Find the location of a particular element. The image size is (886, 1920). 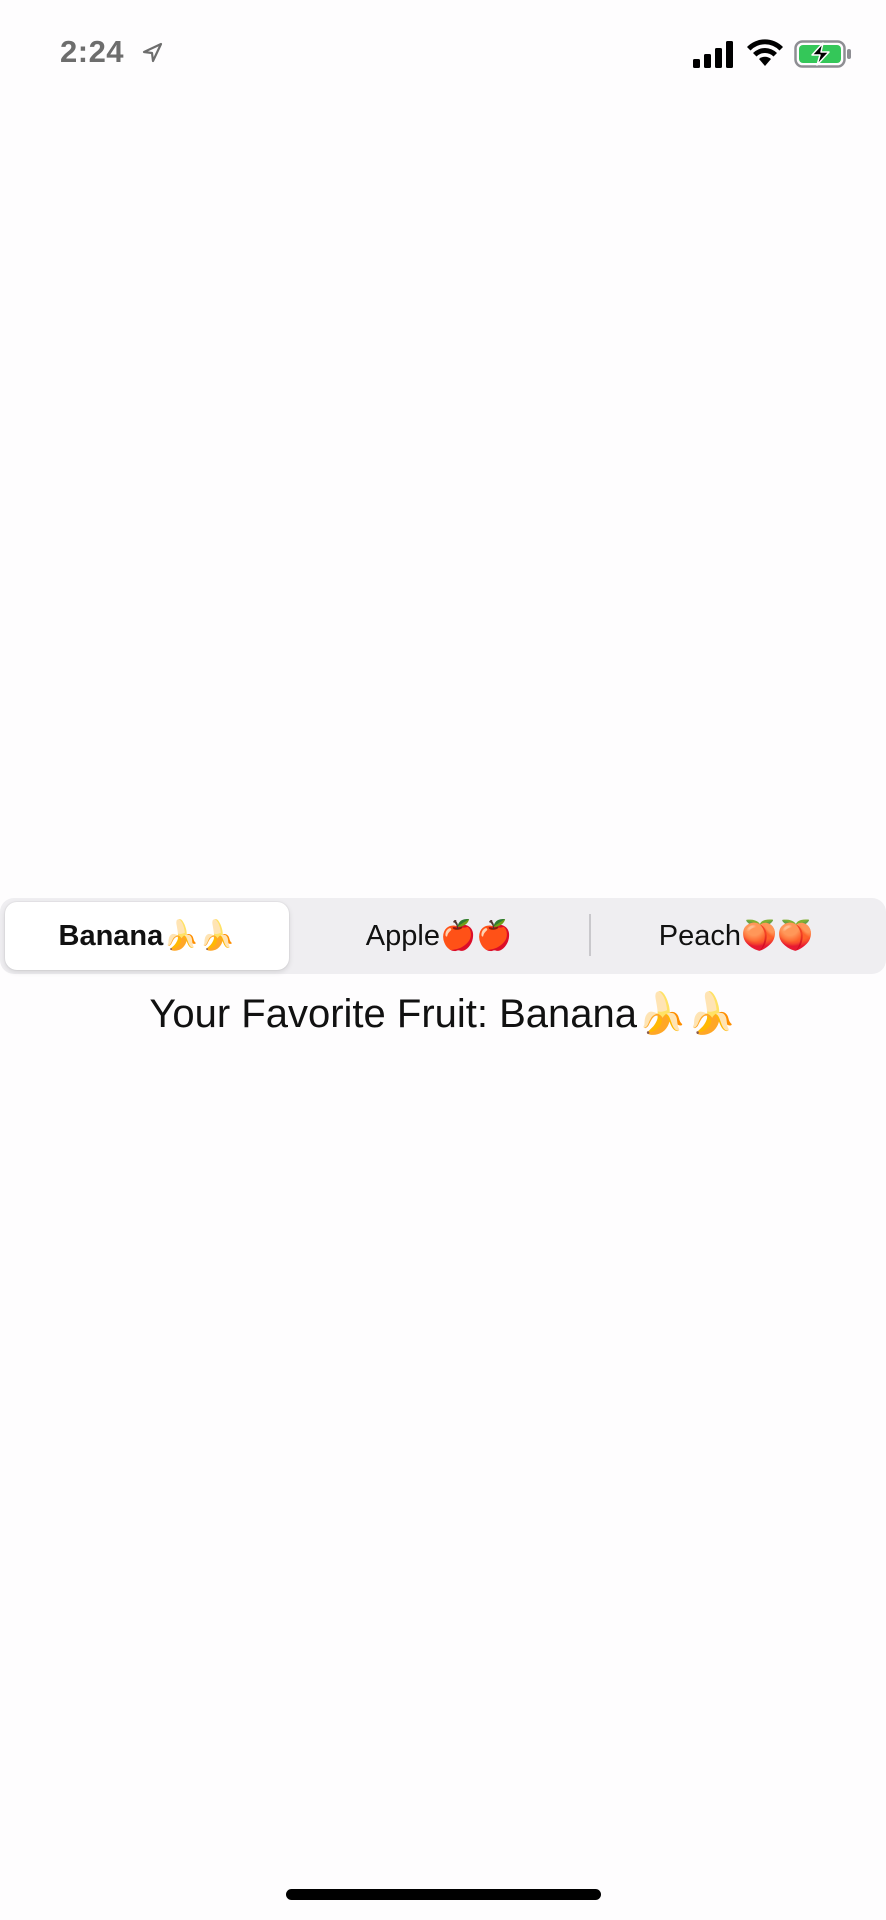

segment-peach: Peach🍑🍑 is located at coordinates (736, 936).